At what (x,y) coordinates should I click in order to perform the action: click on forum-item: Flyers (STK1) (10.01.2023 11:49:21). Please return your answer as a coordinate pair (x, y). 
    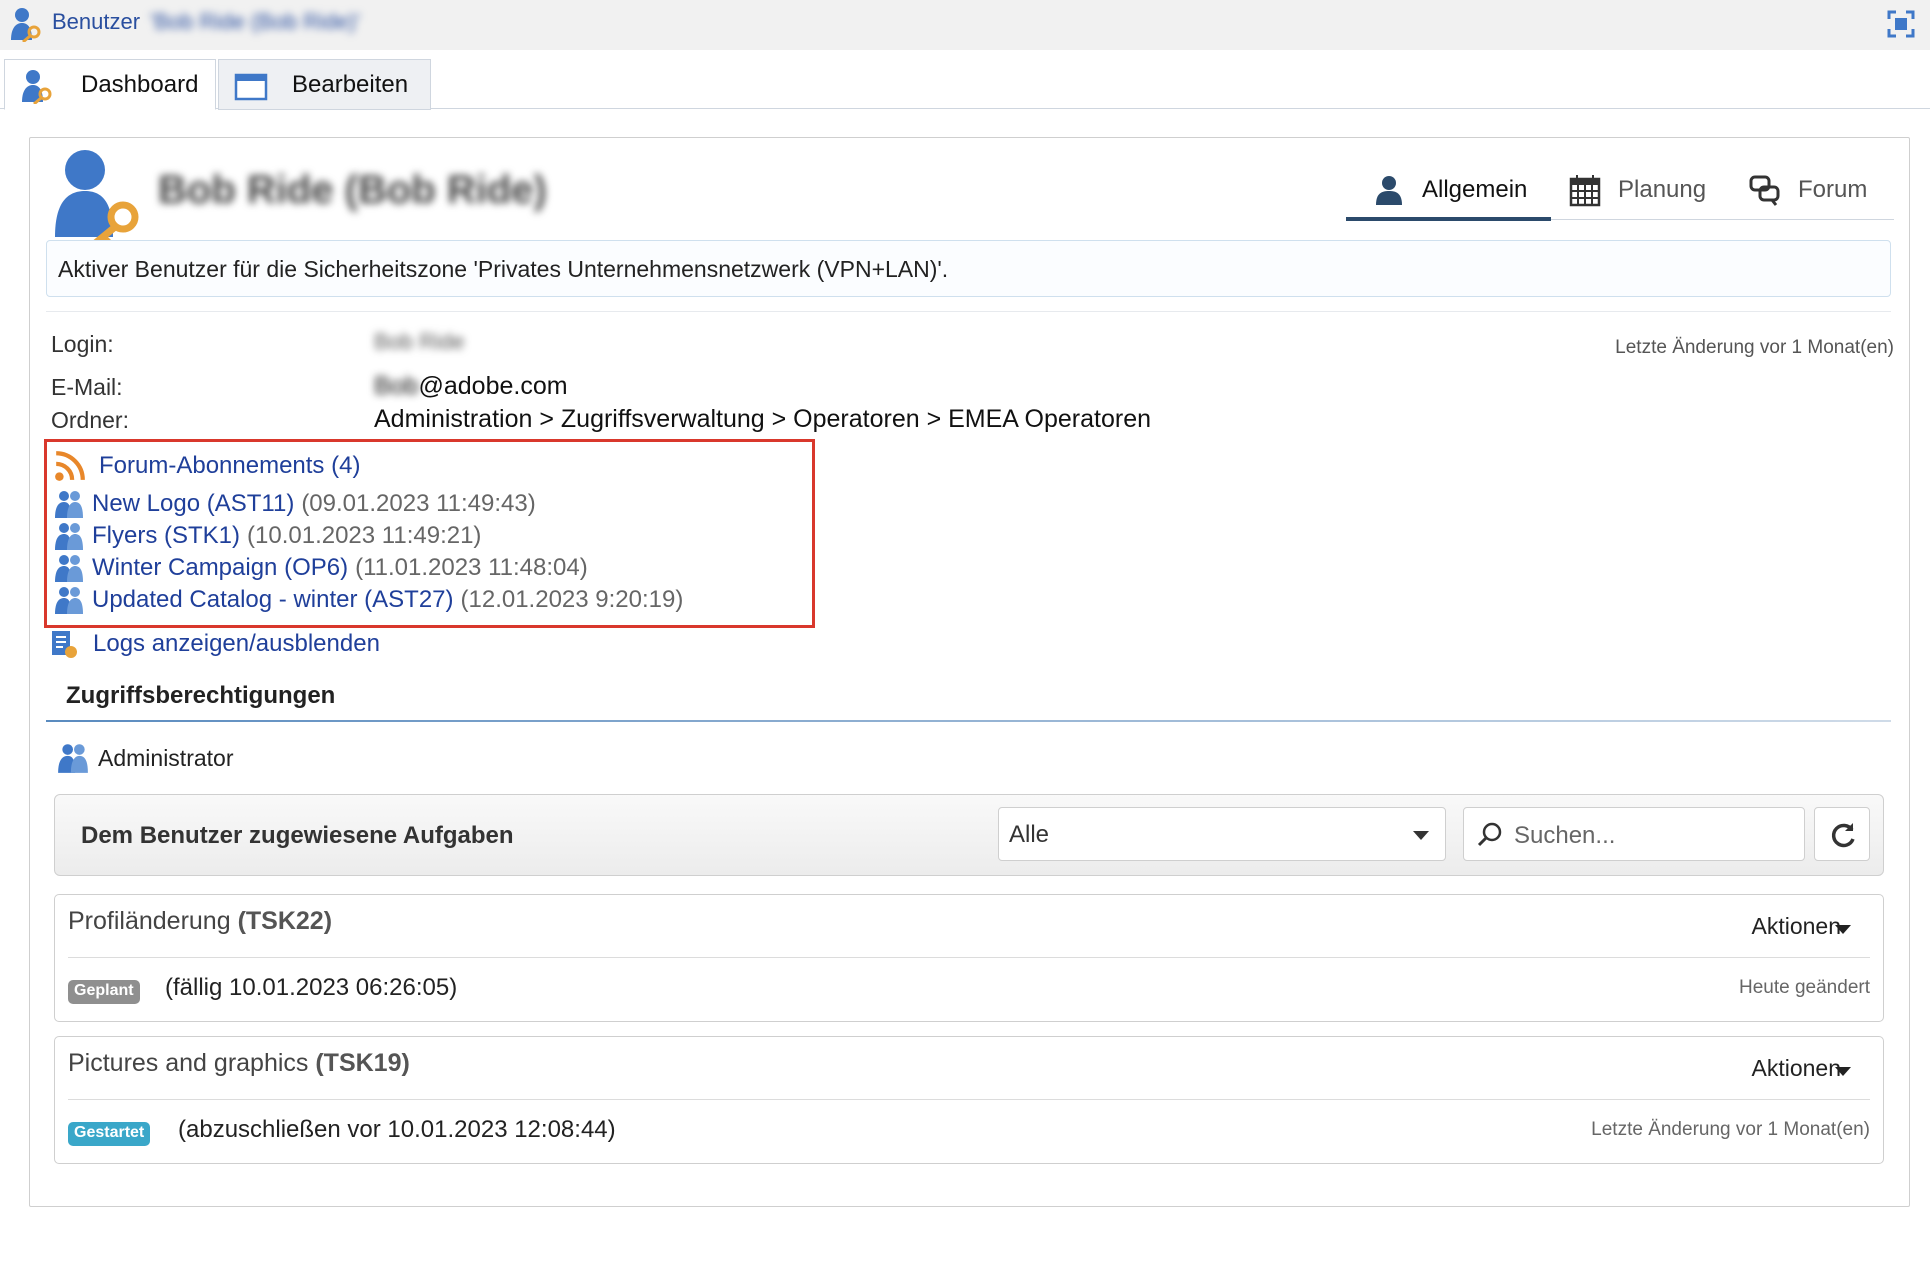
    Looking at the image, I should click on (267, 536).